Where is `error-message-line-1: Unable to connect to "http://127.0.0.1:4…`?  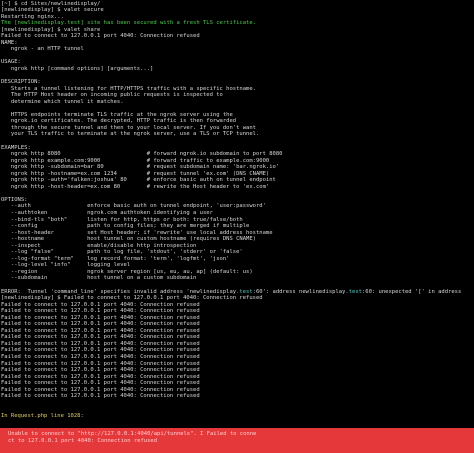
error-message-line-1: Unable to connect to "http://127.0.0.1:4… is located at coordinates (132, 434).